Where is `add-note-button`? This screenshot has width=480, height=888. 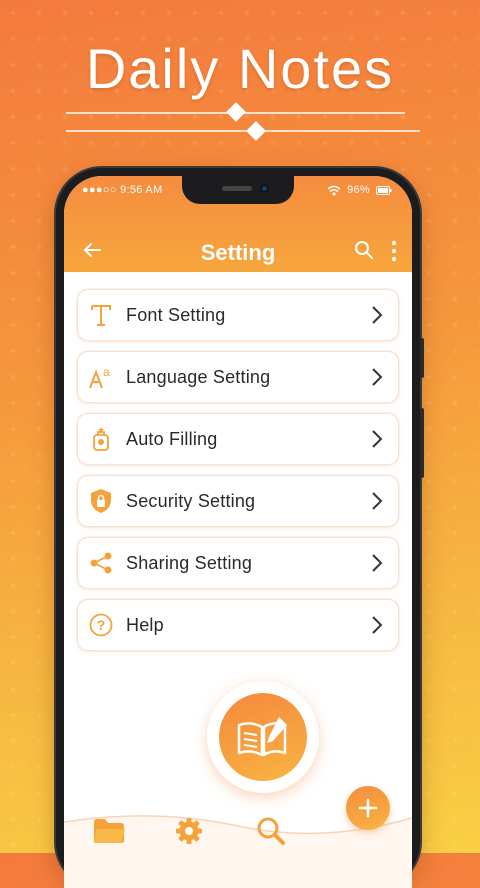 add-note-button is located at coordinates (368, 808).